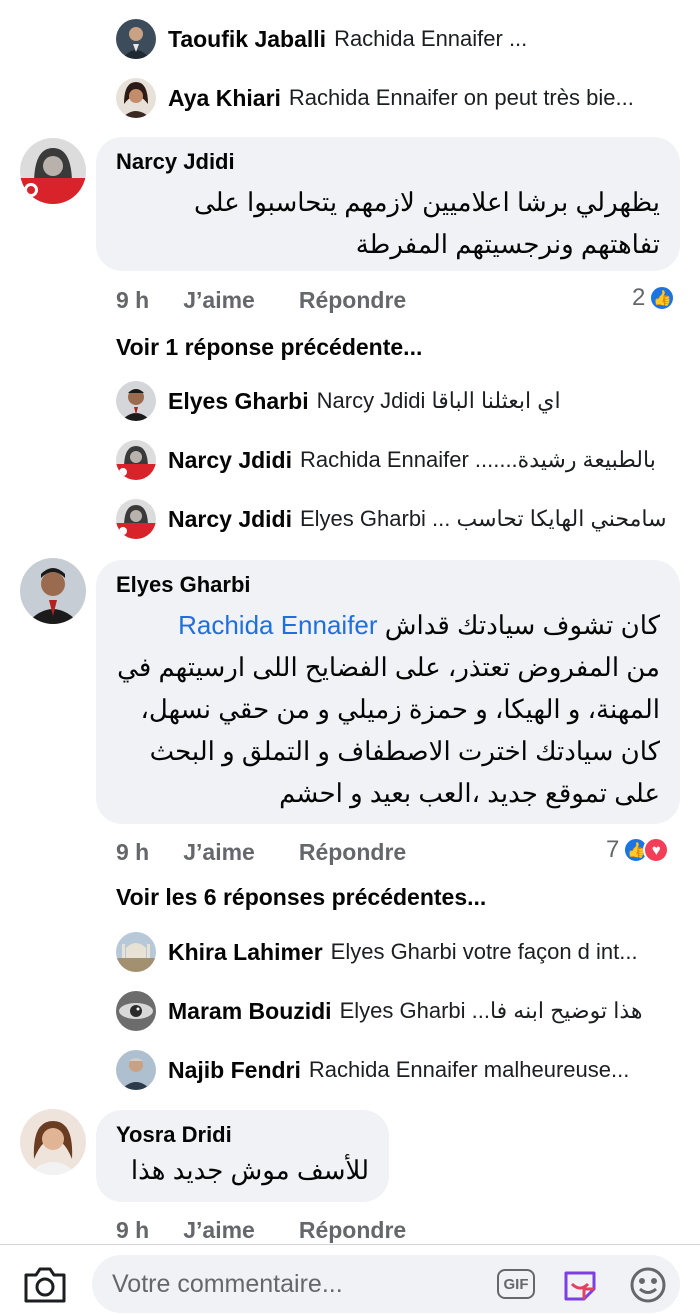 This screenshot has height=1315, width=700. What do you see at coordinates (247, 39) in the screenshot?
I see `reply-author: Taoufik Jaballi` at bounding box center [247, 39].